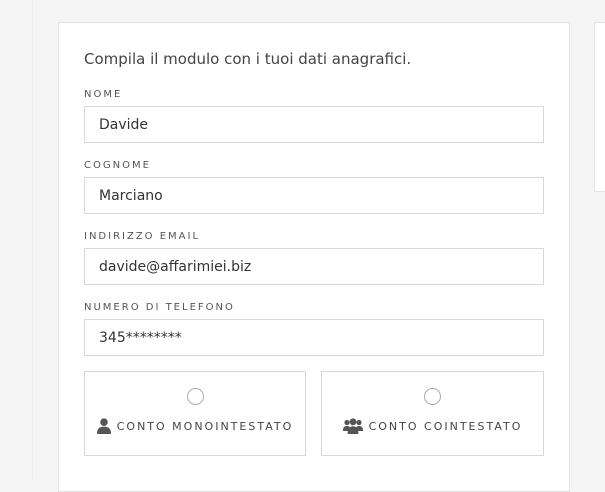  Describe the element at coordinates (314, 266) in the screenshot. I see `email-input` at that location.